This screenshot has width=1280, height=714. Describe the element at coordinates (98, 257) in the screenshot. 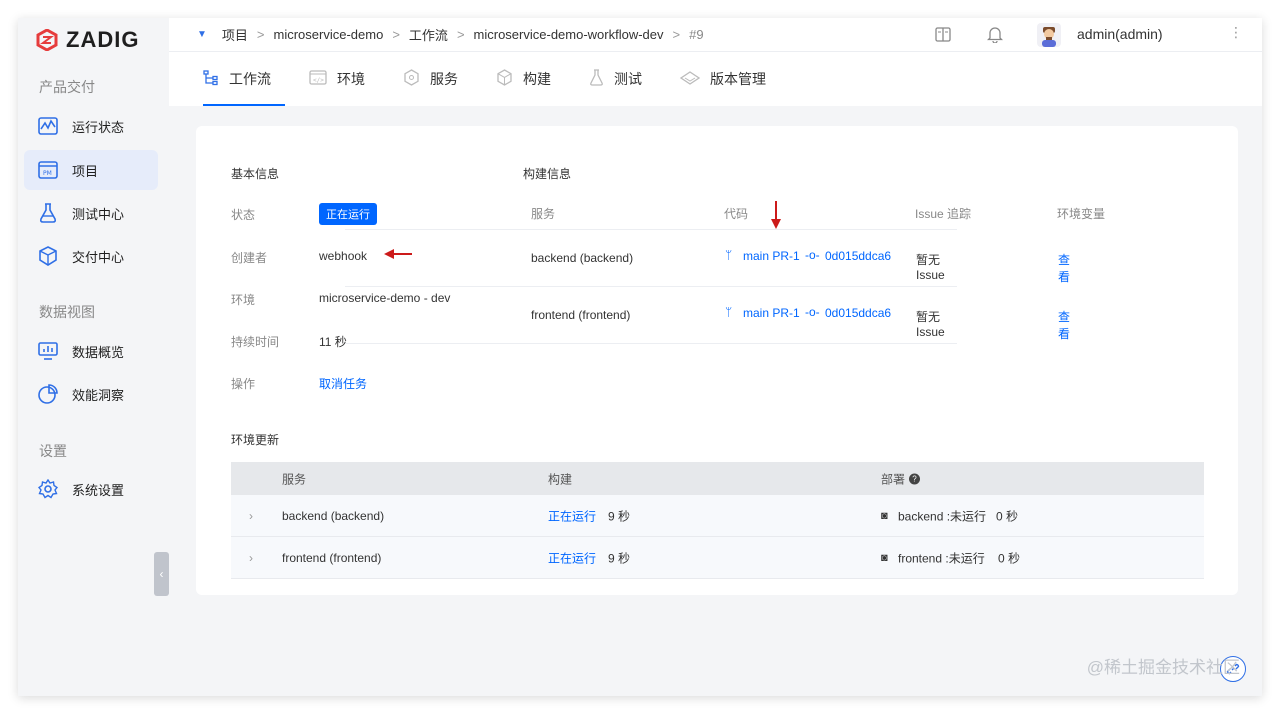

I see `sidebar-item-label: 交付中心` at that location.